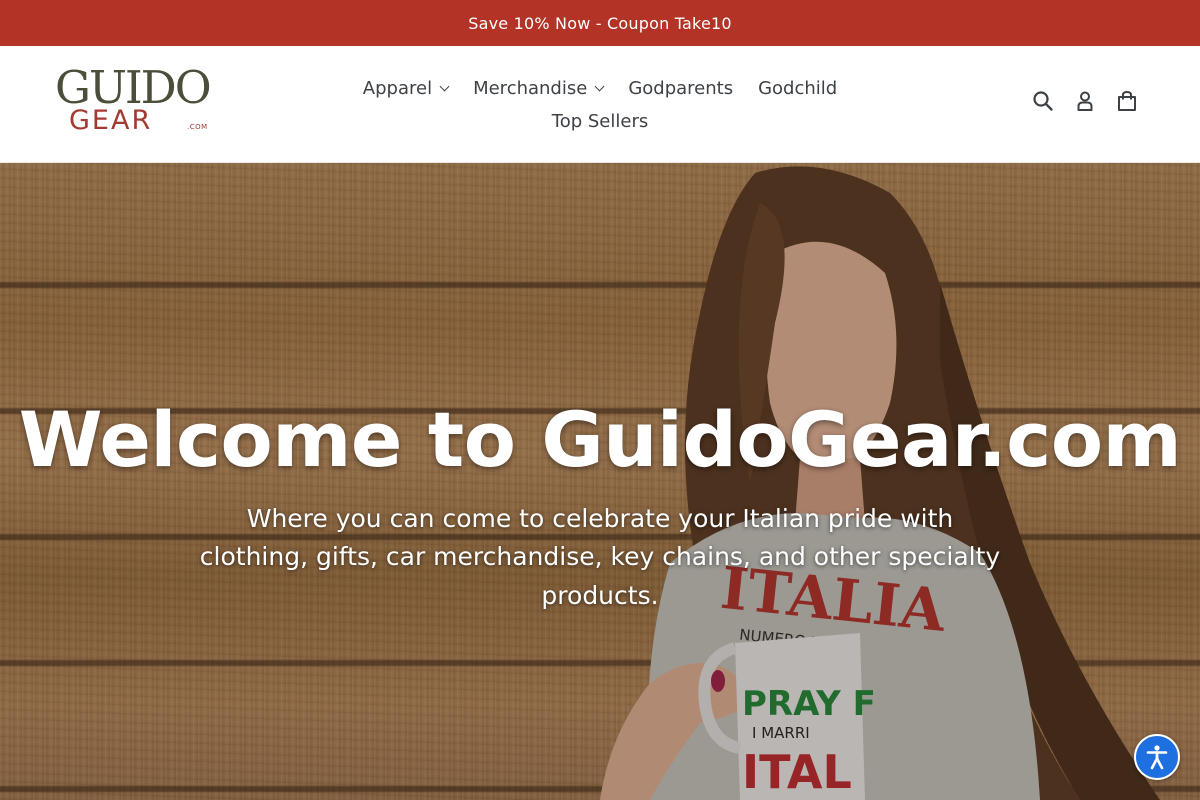  I want to click on search-icon, so click(1043, 101).